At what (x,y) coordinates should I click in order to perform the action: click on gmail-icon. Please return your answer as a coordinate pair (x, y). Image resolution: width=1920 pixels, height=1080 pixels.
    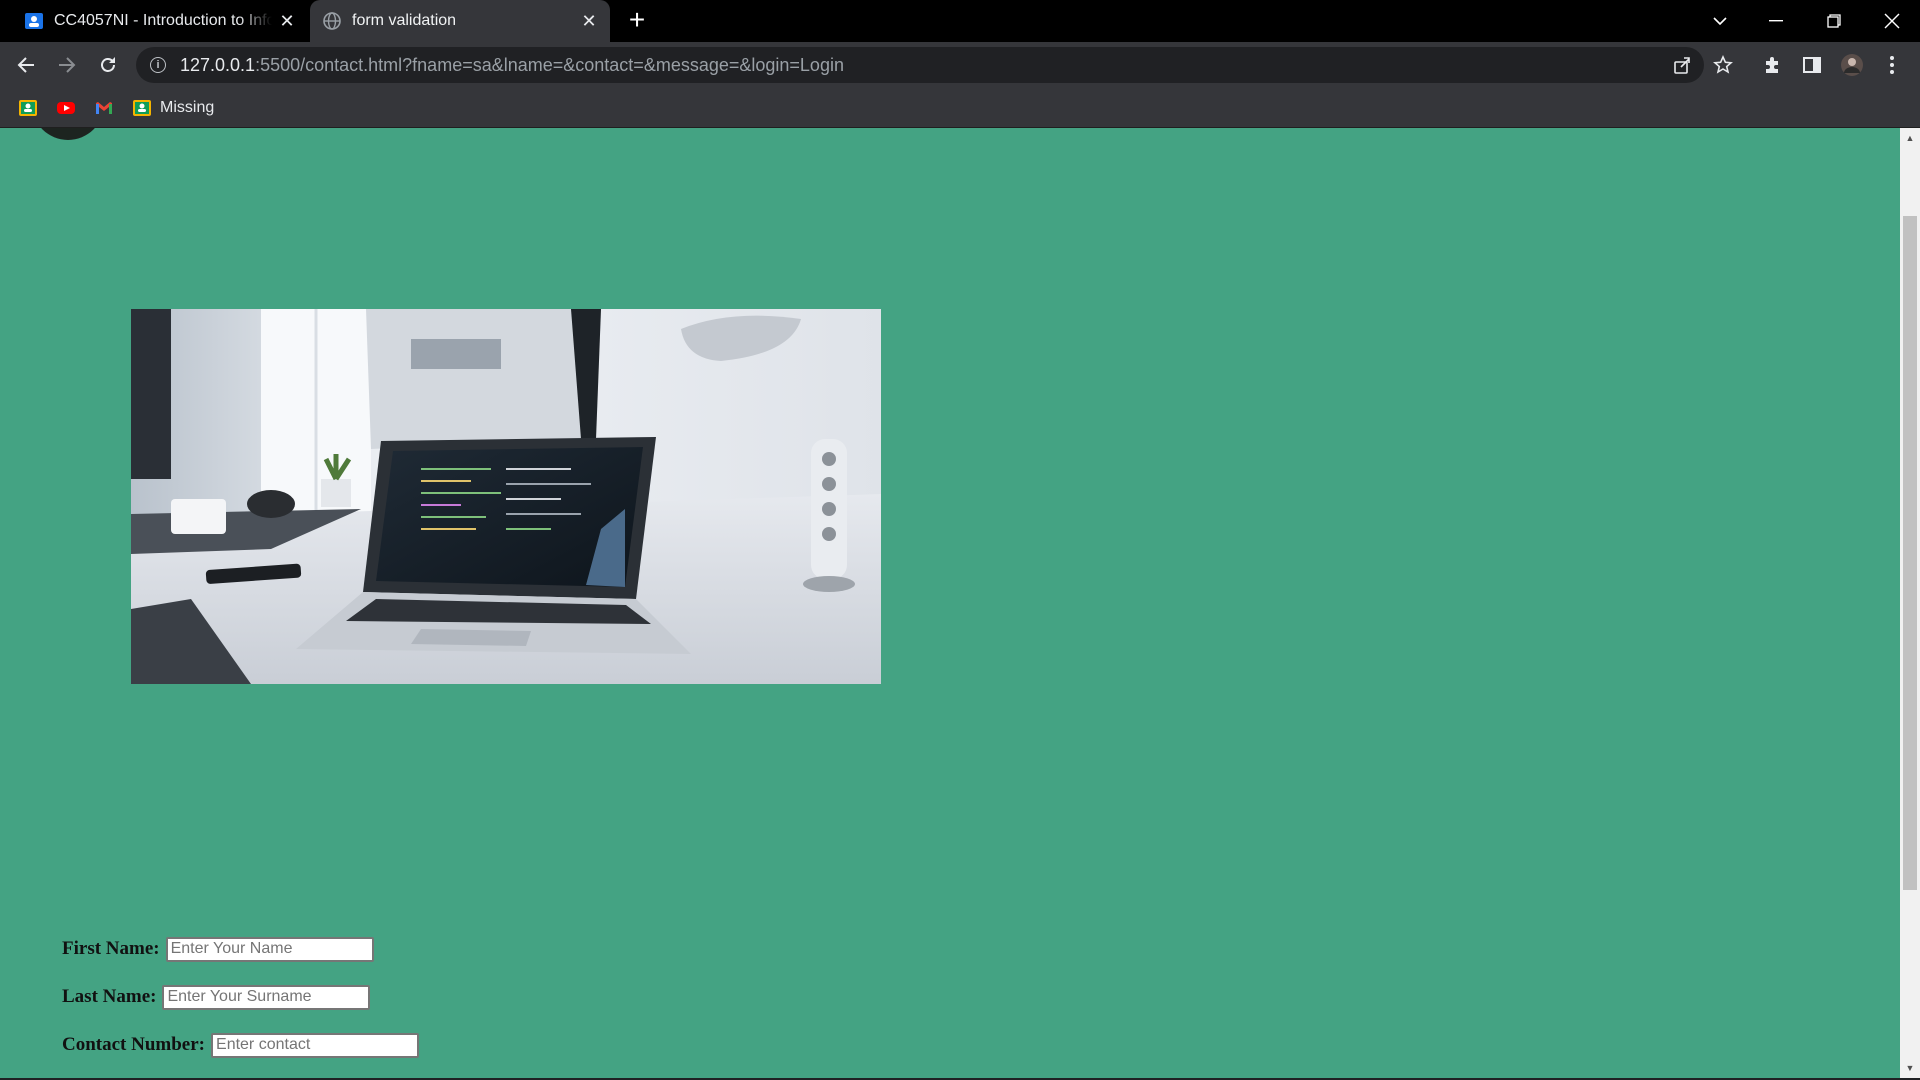
    Looking at the image, I should click on (104, 107).